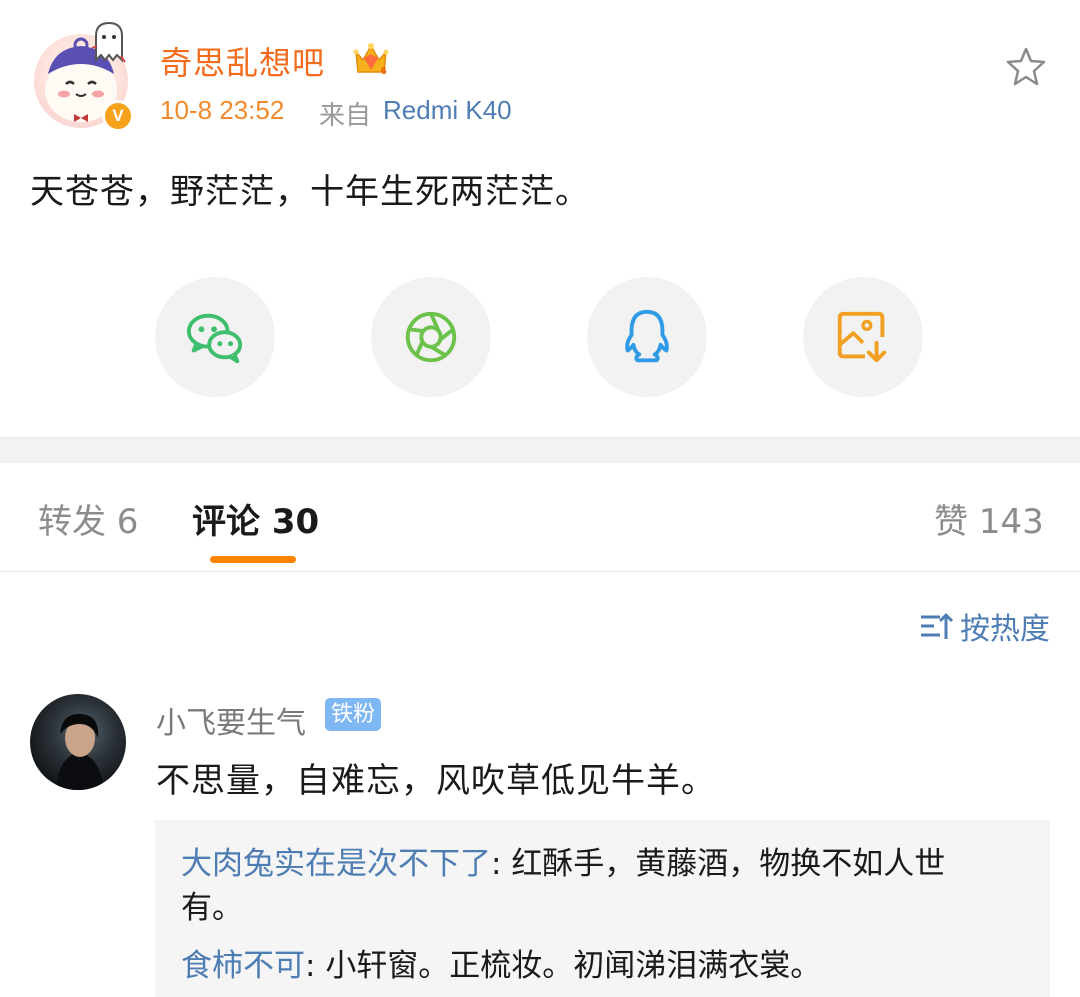 Image resolution: width=1080 pixels, height=997 pixels. Describe the element at coordinates (88, 518) in the screenshot. I see `tab-repost: 转发 6` at that location.